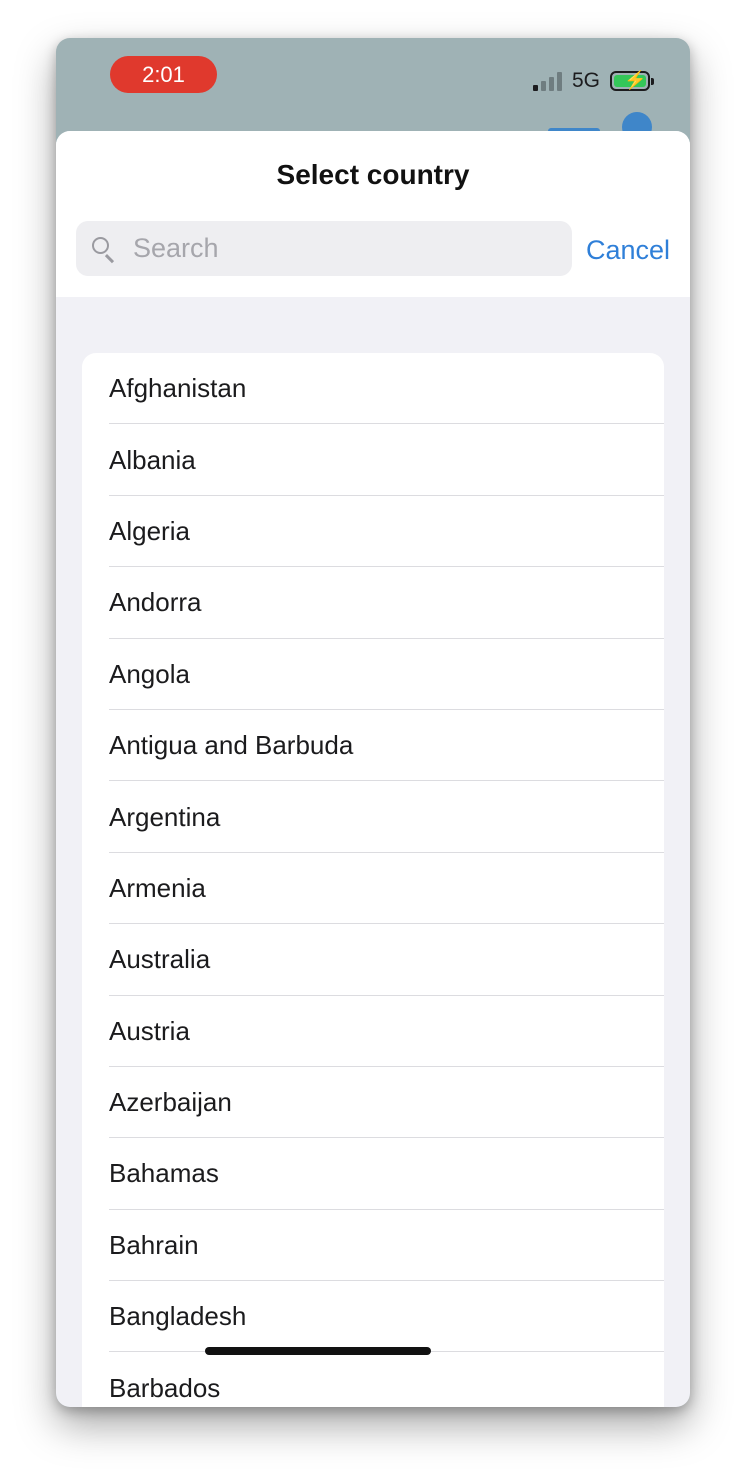 This screenshot has width=746, height=1481. Describe the element at coordinates (373, 1103) in the screenshot. I see `country-item: Azerbaijan` at that location.